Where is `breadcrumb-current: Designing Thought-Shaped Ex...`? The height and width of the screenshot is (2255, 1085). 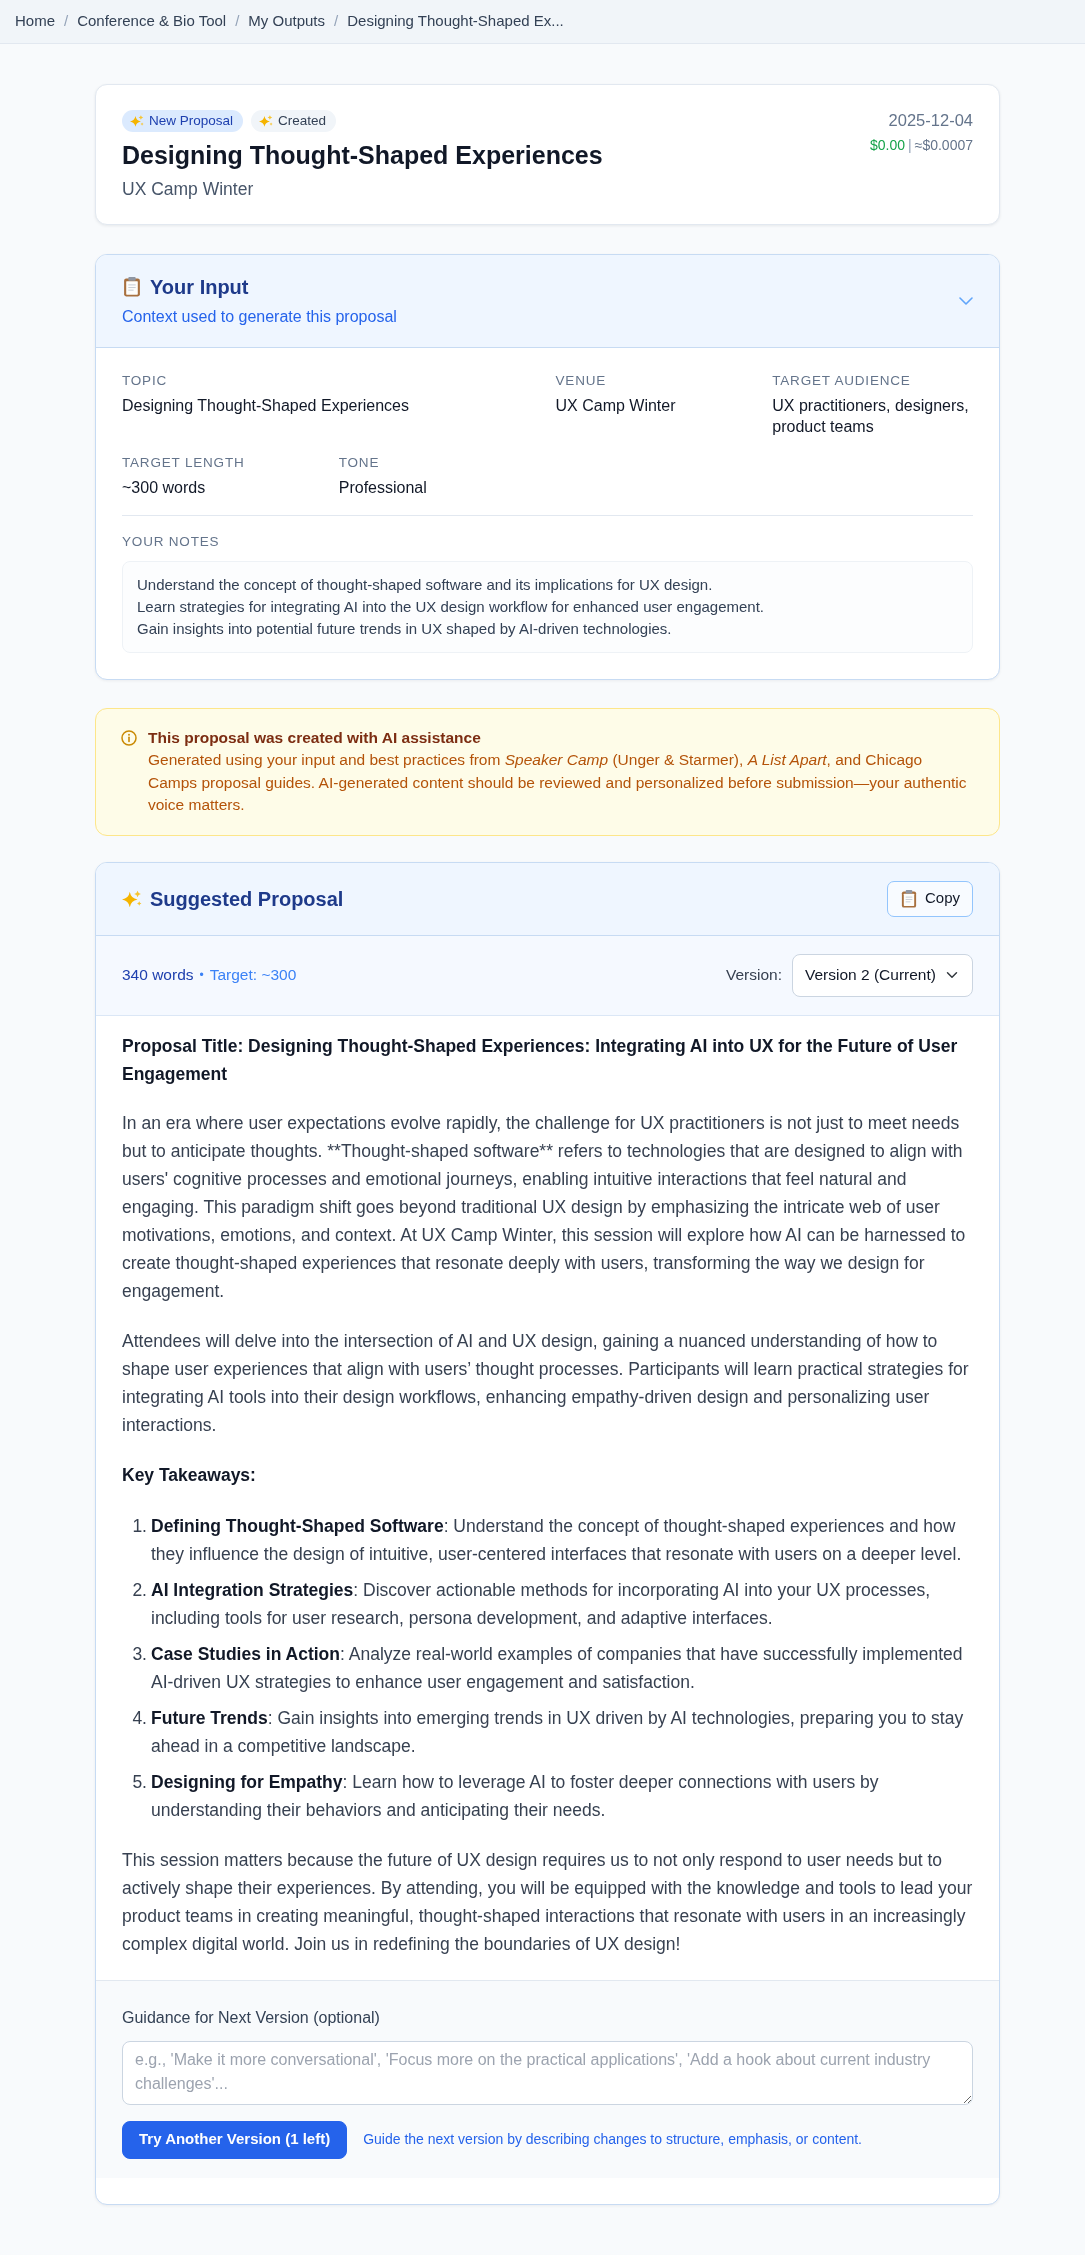
breadcrumb-current: Designing Thought-Shaped Ex... is located at coordinates (455, 21).